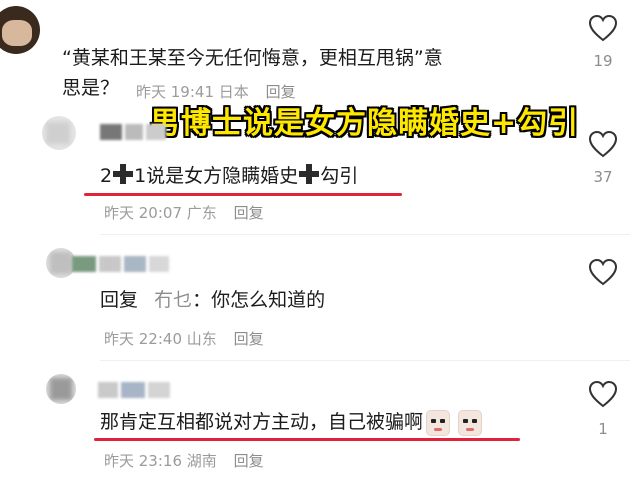 This screenshot has height=483, width=640. Describe the element at coordinates (91, 88) in the screenshot. I see `comment-text-continued: 思是？` at that location.